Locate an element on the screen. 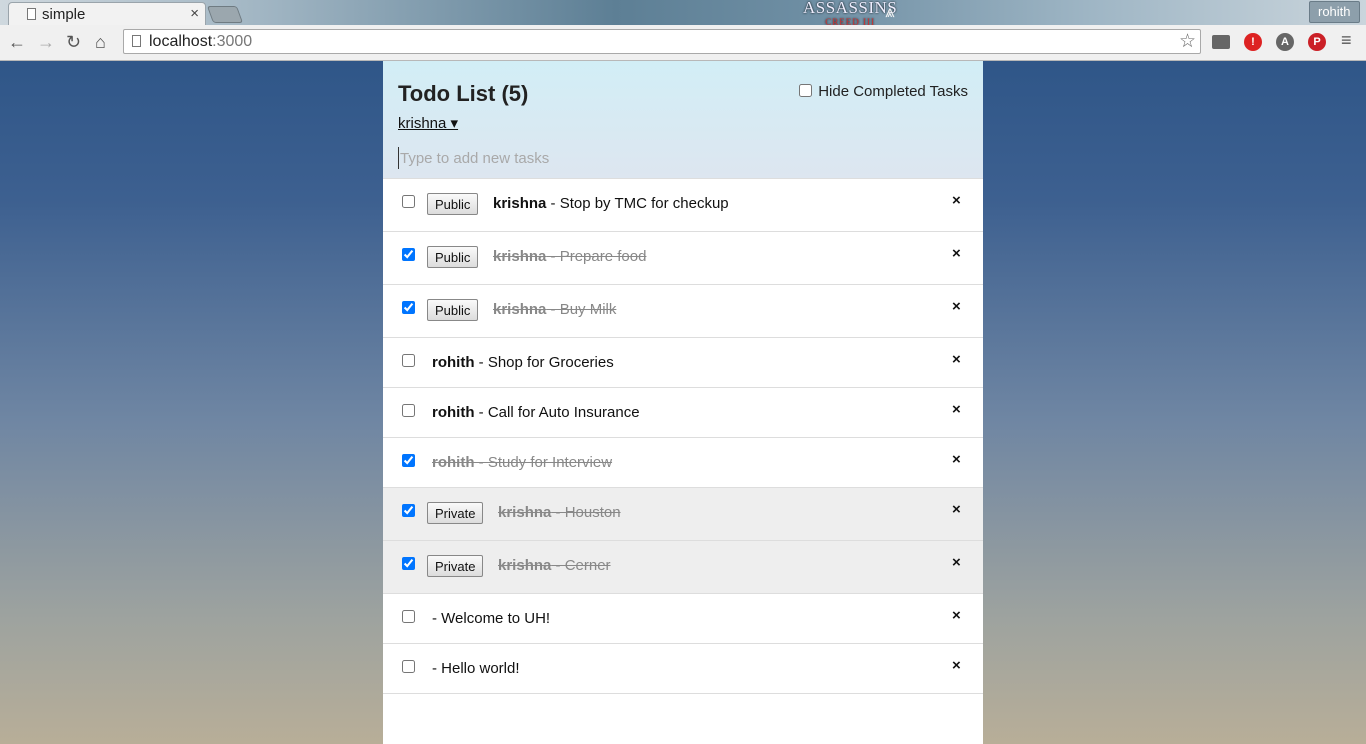 Image resolution: width=1366 pixels, height=744 pixels. window-titlebar: simple × ASSASSINS CREED III ⩓ rohith is located at coordinates (683, 13).